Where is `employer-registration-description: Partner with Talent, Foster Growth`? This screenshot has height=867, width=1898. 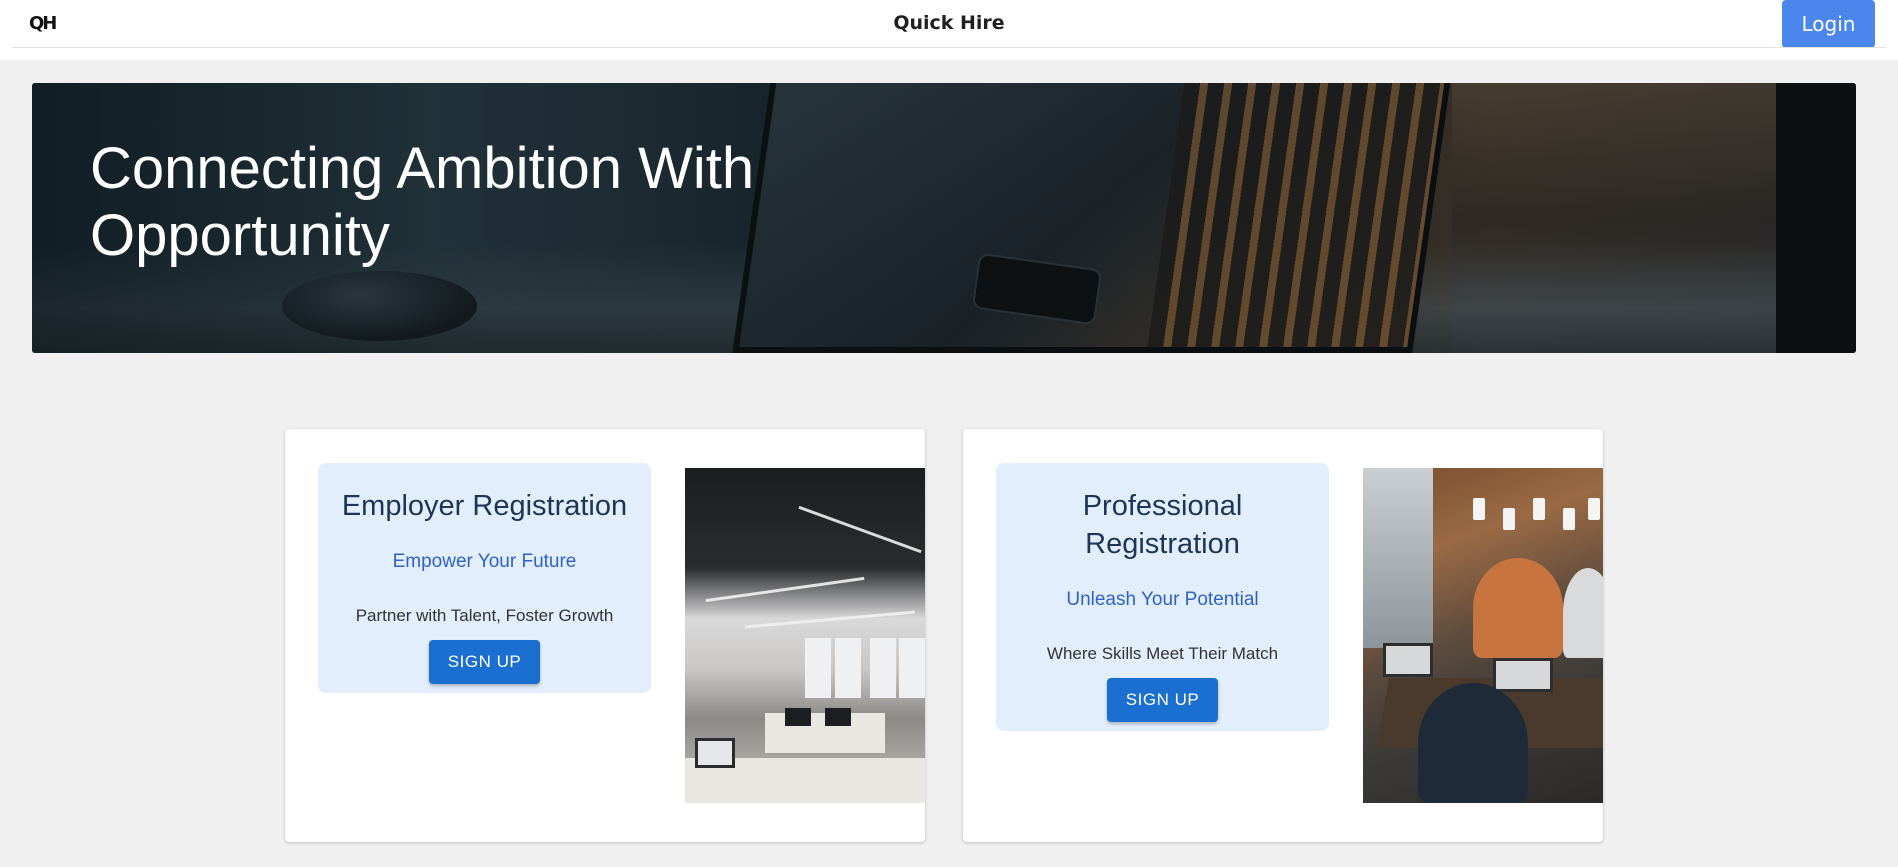 employer-registration-description: Partner with Talent, Foster Growth is located at coordinates (484, 615).